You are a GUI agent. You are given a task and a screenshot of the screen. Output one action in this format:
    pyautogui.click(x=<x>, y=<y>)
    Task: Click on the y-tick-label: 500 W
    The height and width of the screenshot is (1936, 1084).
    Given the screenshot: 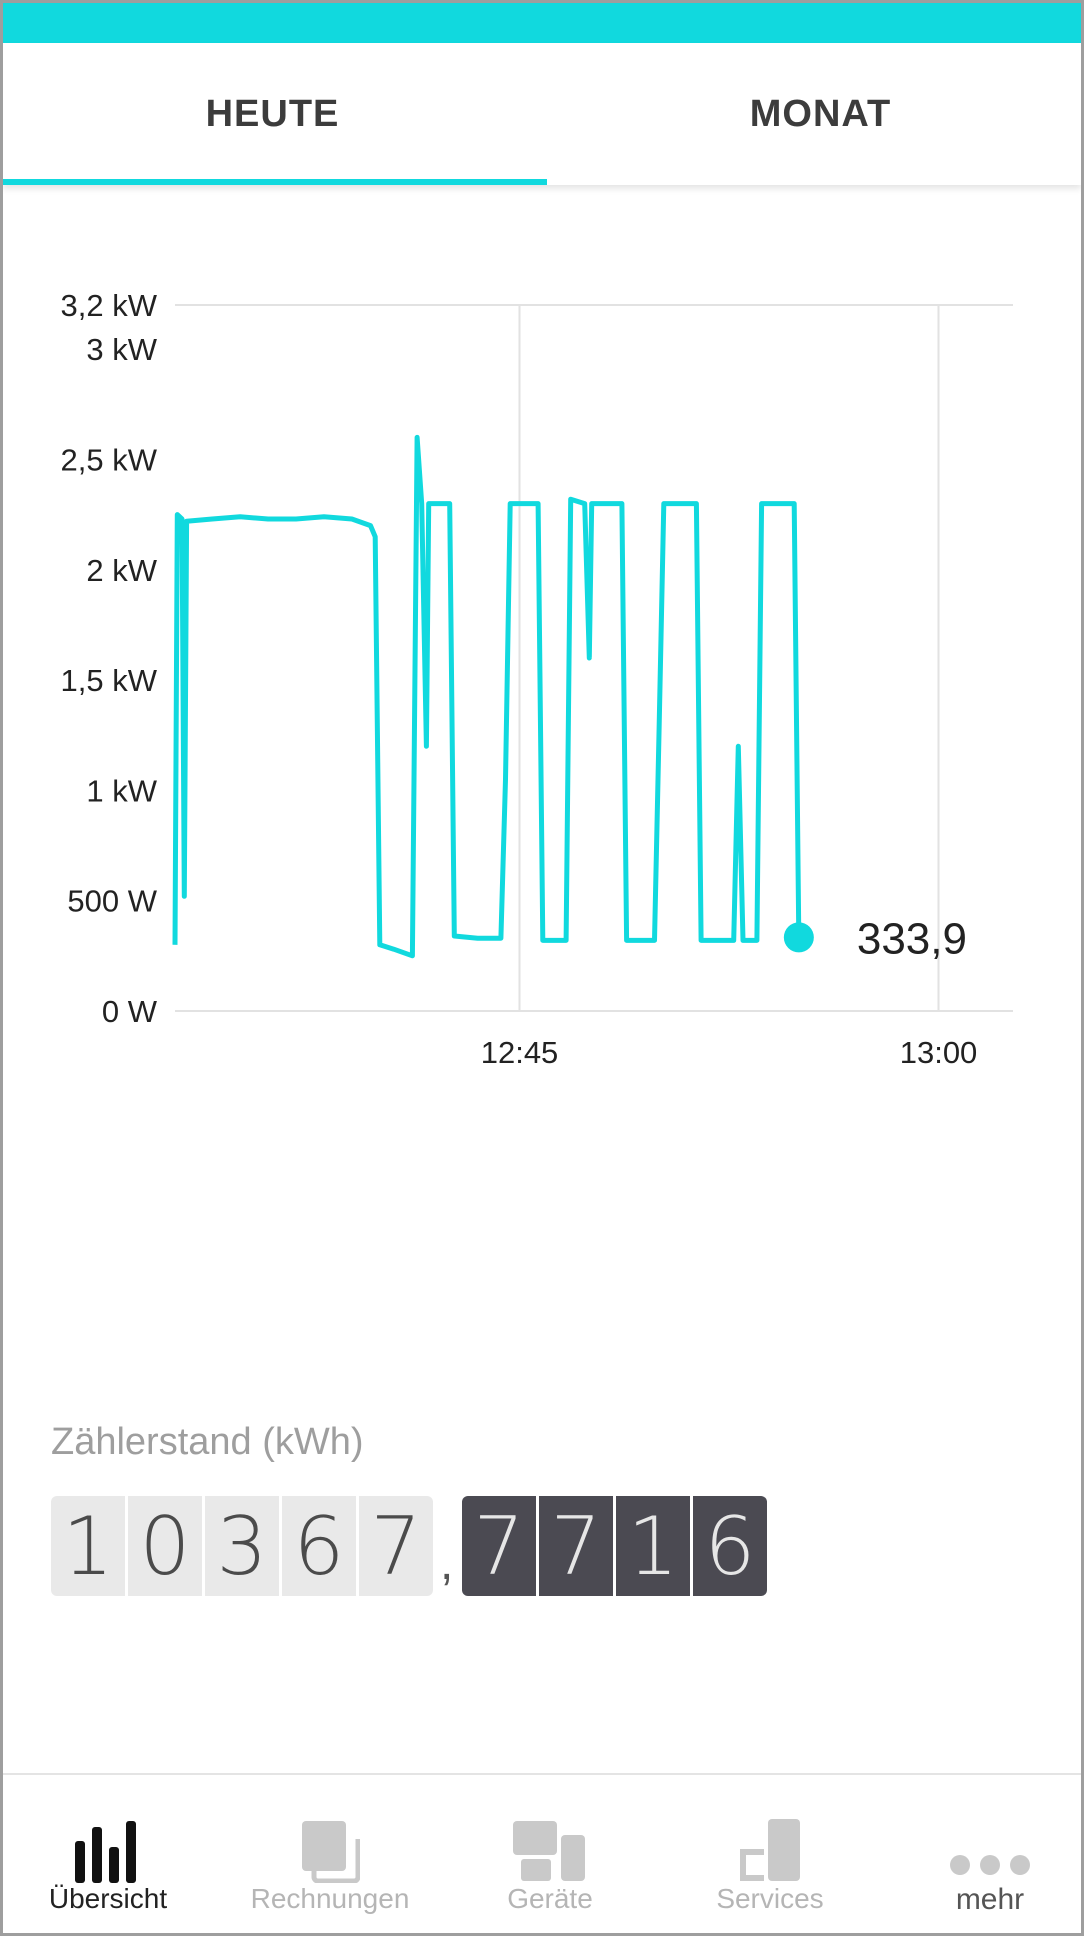 What is the action you would take?
    pyautogui.click(x=112, y=901)
    